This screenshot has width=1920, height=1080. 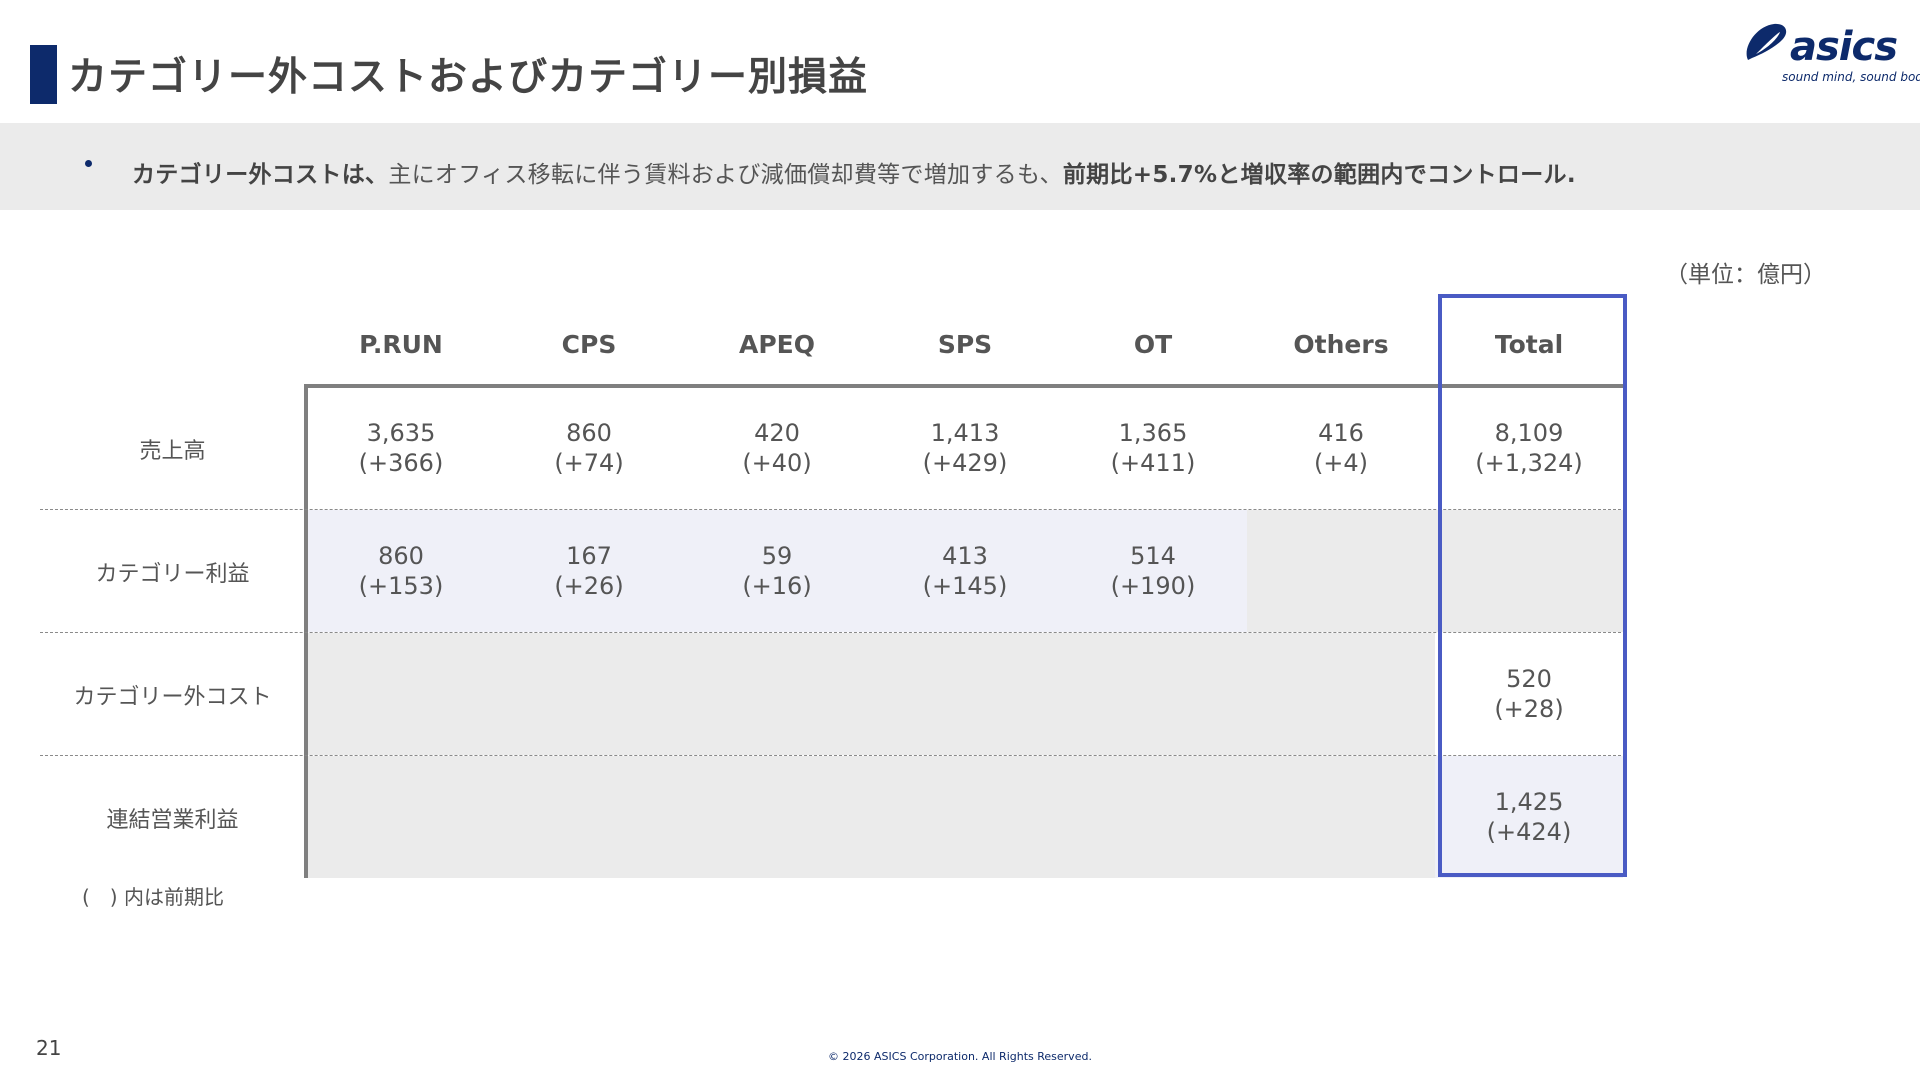 I want to click on table-cell: 1,365 (+411), so click(x=1153, y=448).